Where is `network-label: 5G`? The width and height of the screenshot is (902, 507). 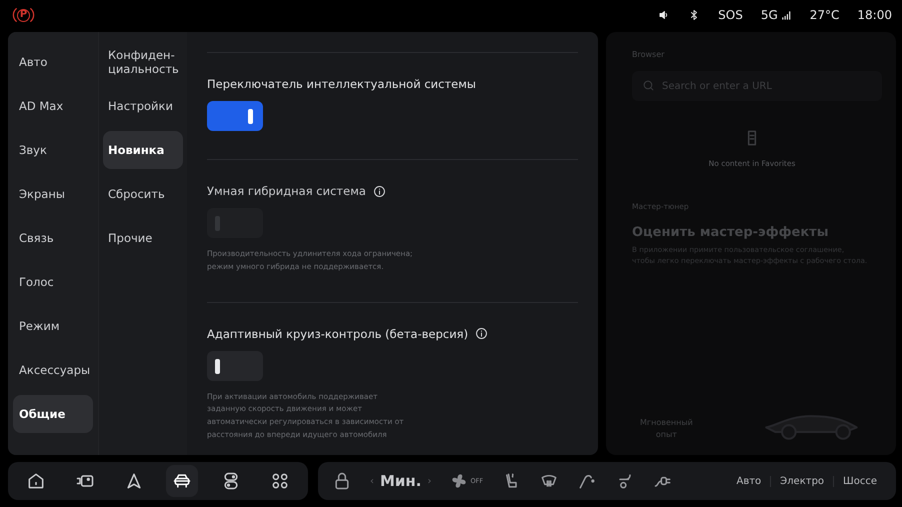
network-label: 5G is located at coordinates (769, 15).